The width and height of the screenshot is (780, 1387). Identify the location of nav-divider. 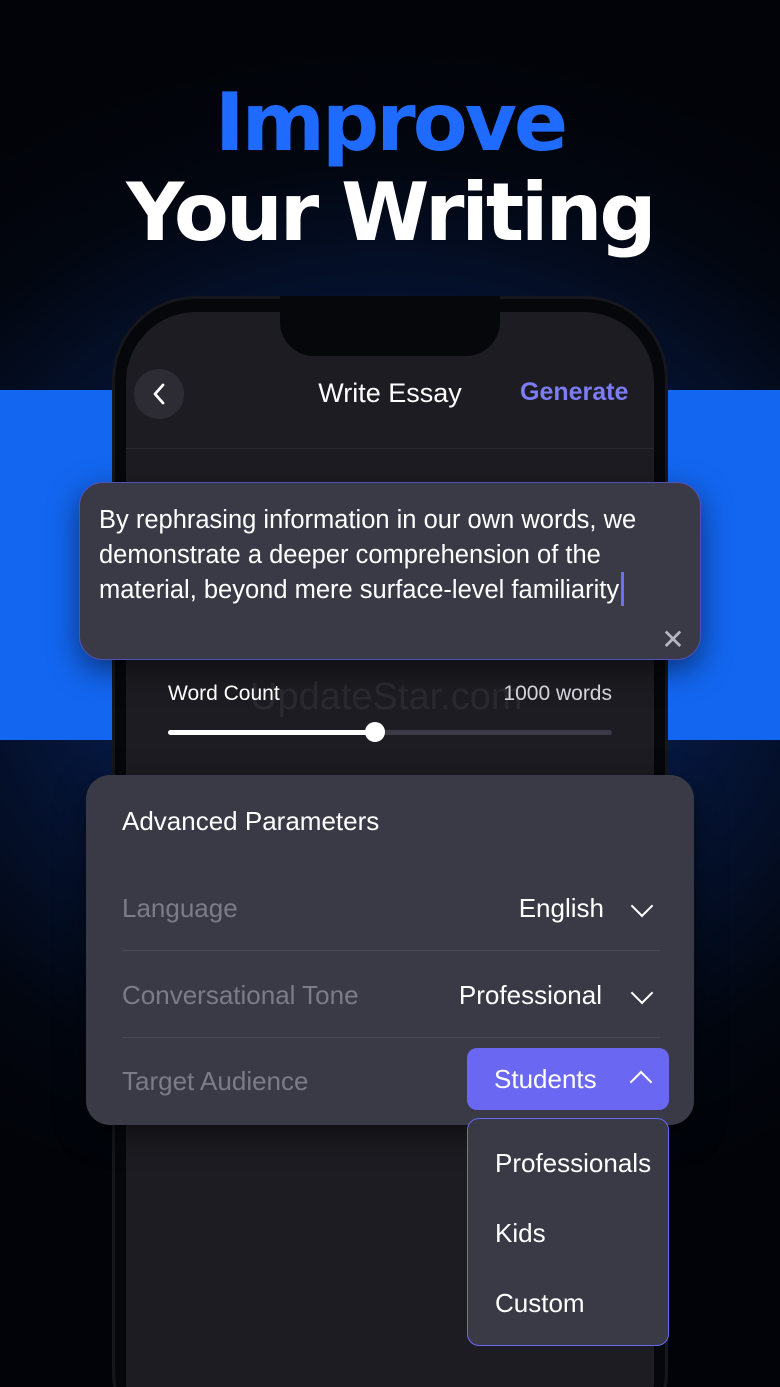
(390, 448).